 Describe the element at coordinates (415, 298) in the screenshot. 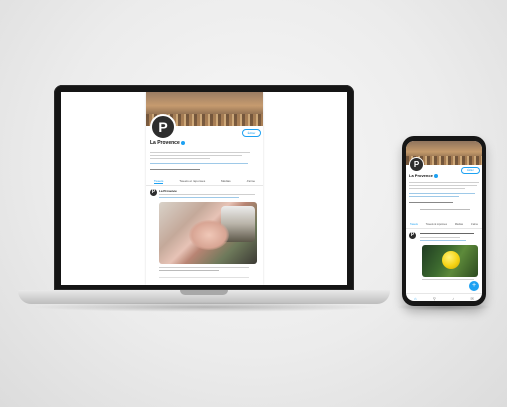

I see `home-icon: ⌂` at that location.